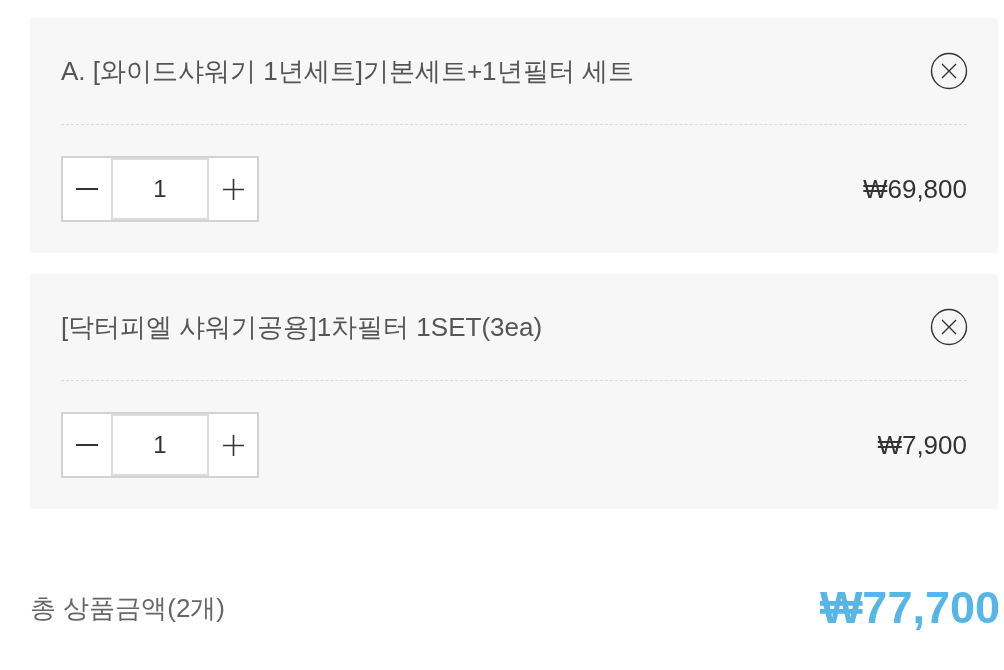 The height and width of the screenshot is (670, 1004). I want to click on item-price: ₩69,800, so click(914, 189).